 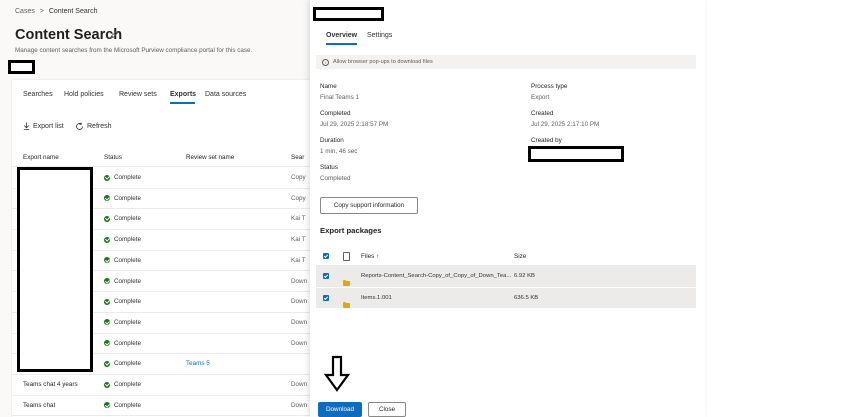 I want to click on column-size: Size, so click(x=520, y=256).